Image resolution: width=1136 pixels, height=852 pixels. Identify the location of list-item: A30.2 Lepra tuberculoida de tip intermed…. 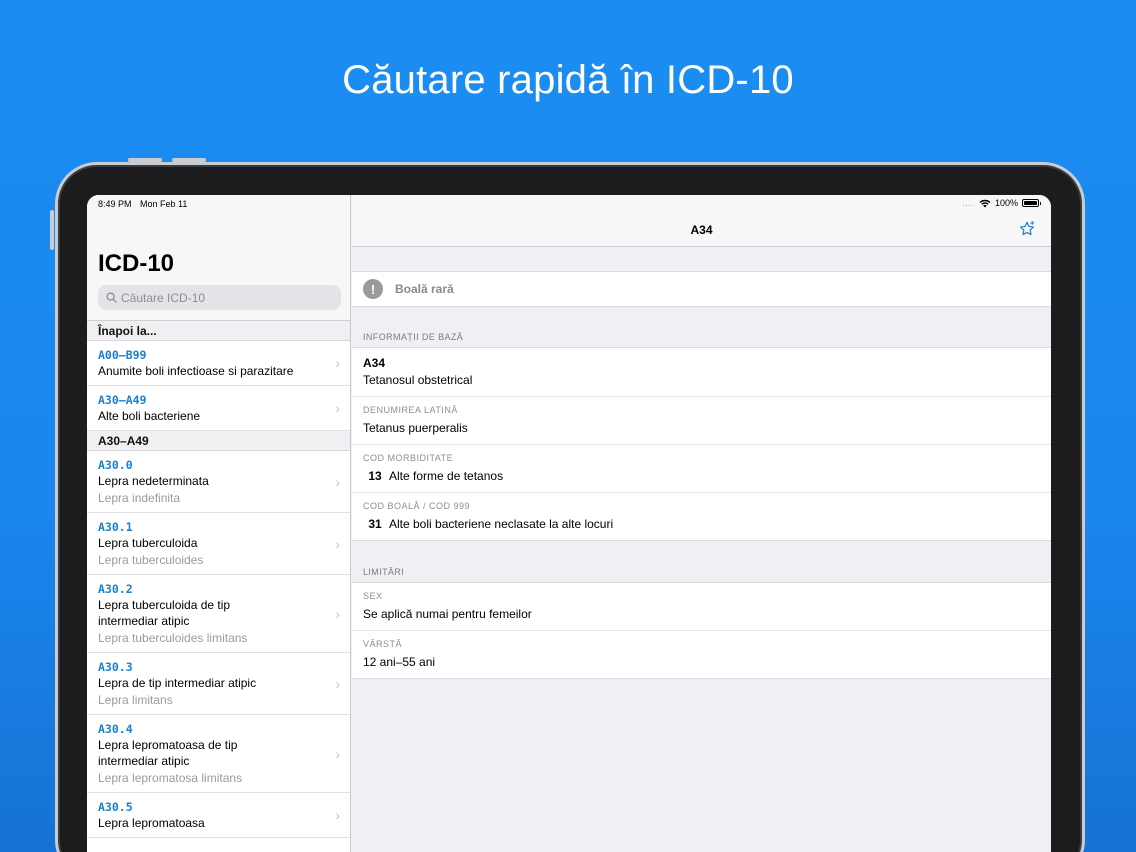
(218, 614).